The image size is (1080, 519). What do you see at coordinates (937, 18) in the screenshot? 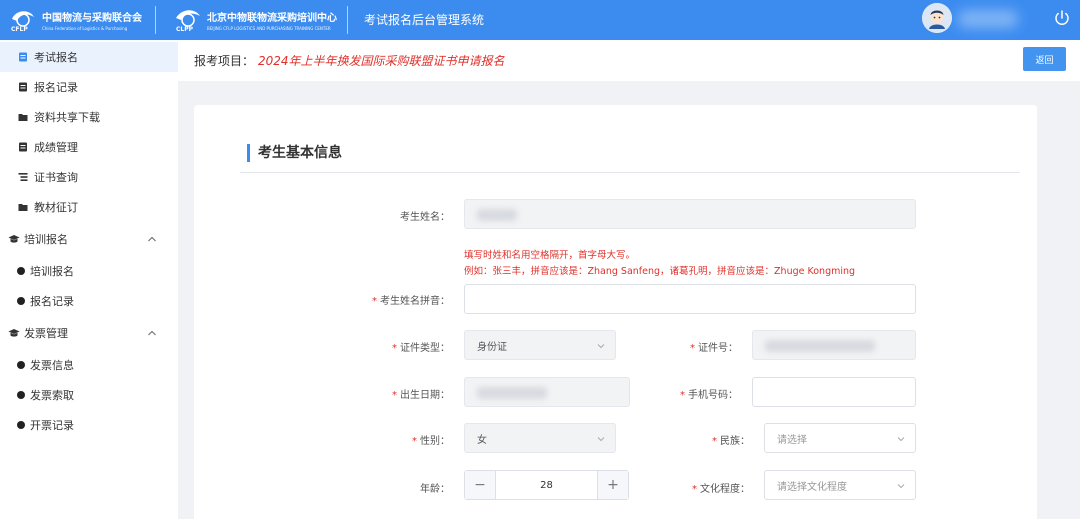
I see `avatar` at bounding box center [937, 18].